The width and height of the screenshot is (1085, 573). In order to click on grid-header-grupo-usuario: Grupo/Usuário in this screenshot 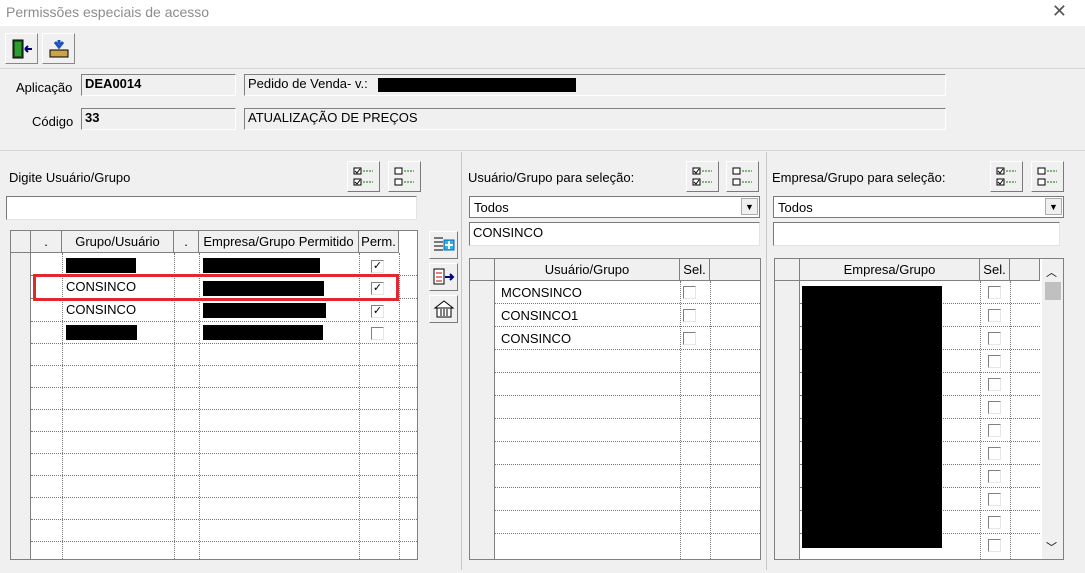, I will do `click(118, 242)`.